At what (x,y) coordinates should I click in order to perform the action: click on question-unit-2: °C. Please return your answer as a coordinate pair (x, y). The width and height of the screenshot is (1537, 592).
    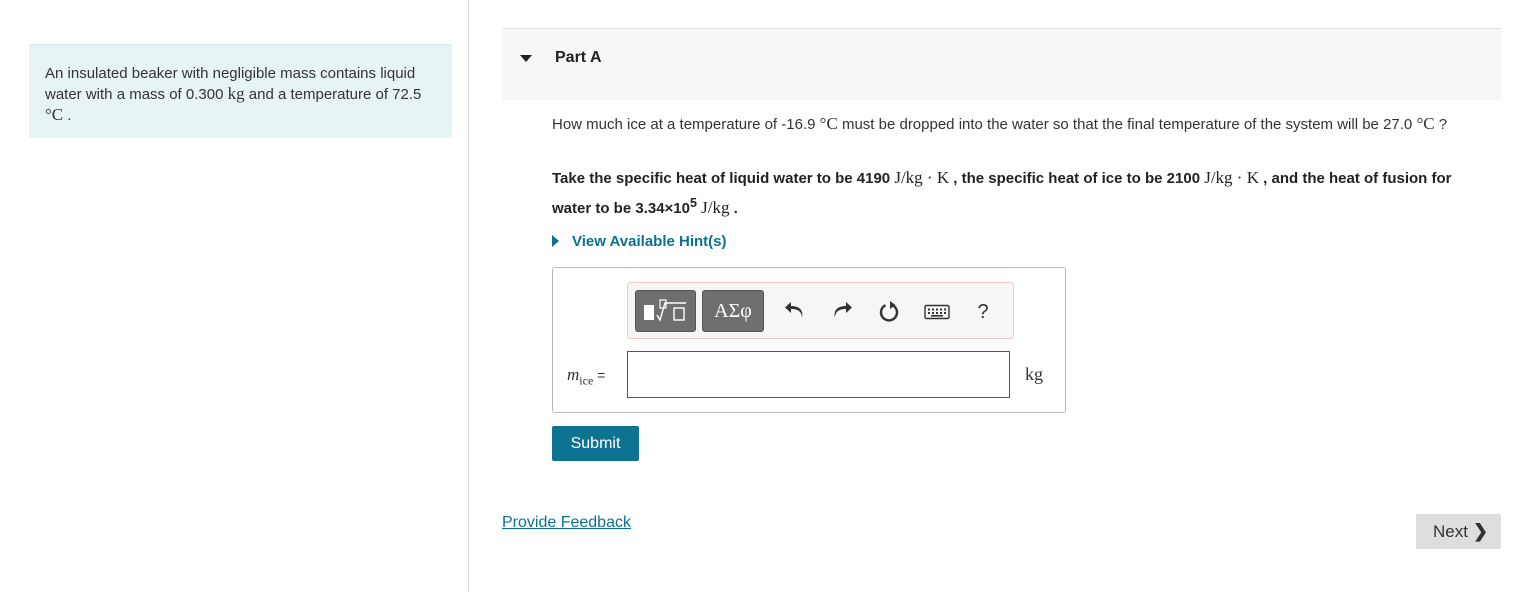
    Looking at the image, I should click on (1425, 123).